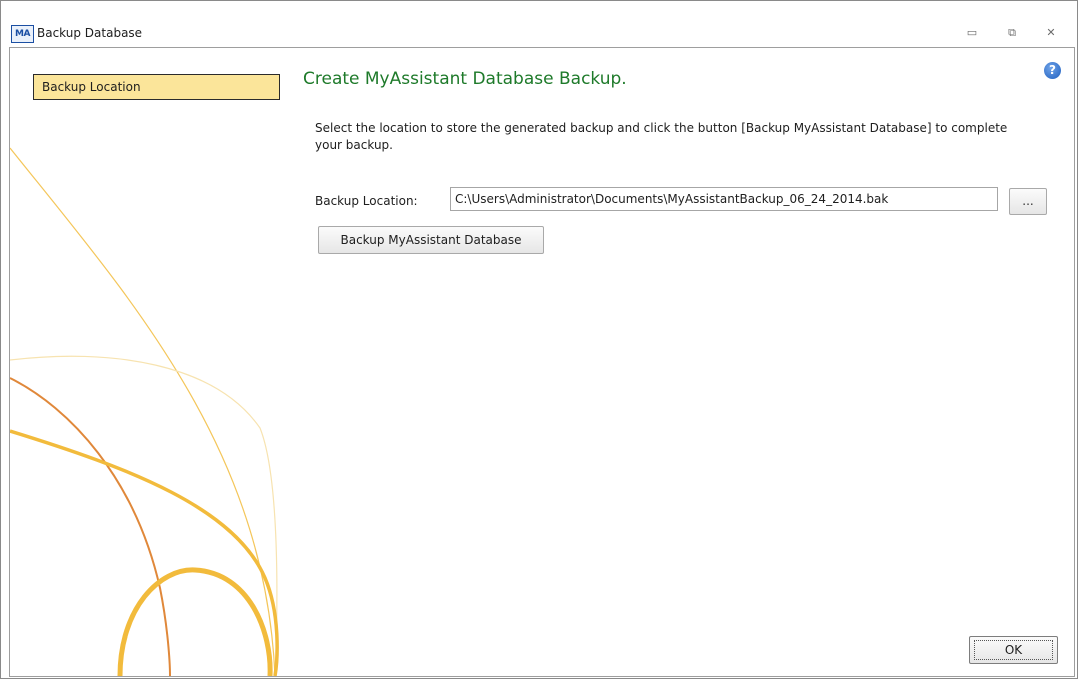 The image size is (1078, 679). I want to click on help-icon: ?, so click(1052, 70).